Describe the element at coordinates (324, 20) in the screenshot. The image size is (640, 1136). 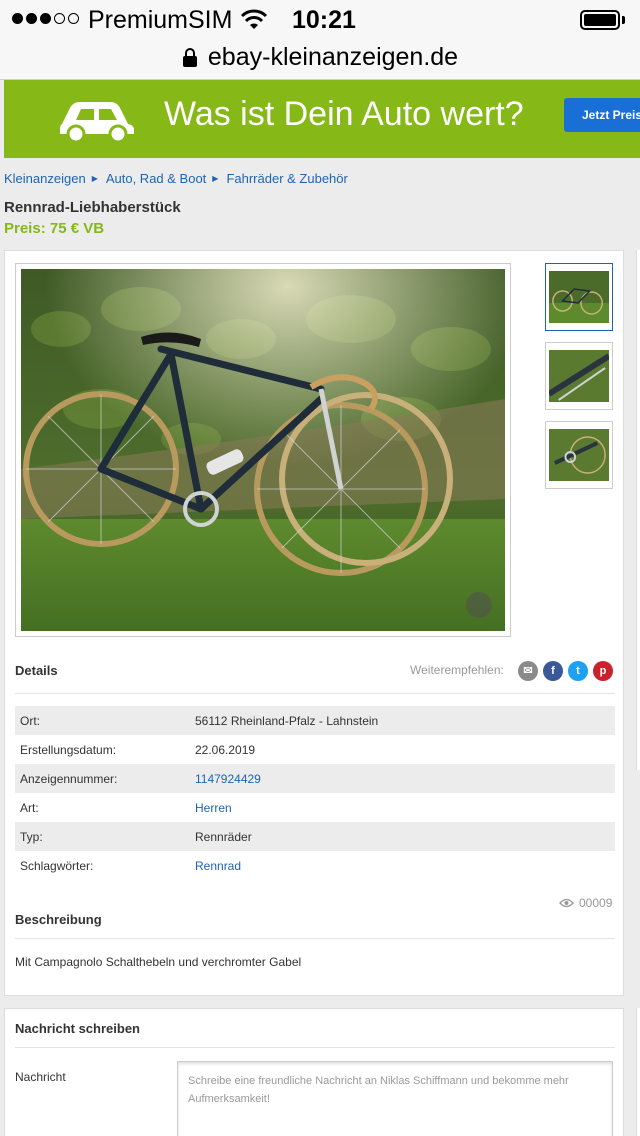
I see `clock: 10:21` at that location.